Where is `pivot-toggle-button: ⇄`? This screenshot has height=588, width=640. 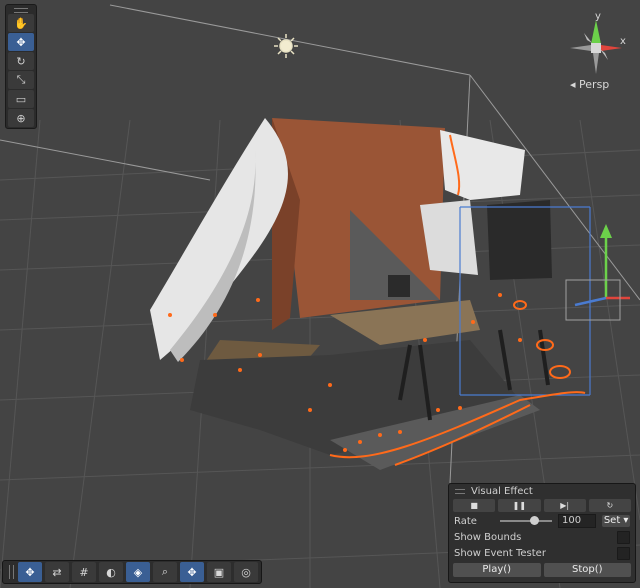 pivot-toggle-button: ⇄ is located at coordinates (57, 572).